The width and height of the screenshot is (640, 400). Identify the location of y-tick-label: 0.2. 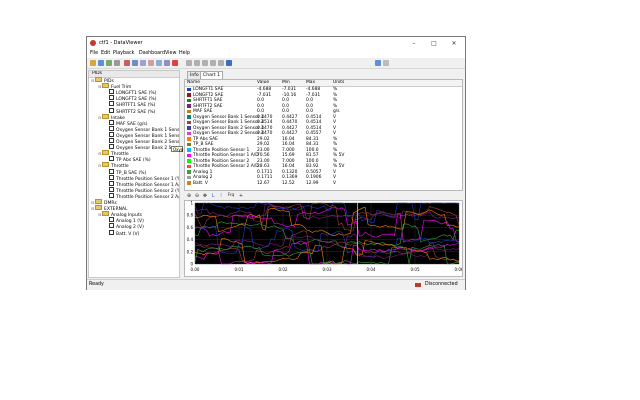
(190, 251).